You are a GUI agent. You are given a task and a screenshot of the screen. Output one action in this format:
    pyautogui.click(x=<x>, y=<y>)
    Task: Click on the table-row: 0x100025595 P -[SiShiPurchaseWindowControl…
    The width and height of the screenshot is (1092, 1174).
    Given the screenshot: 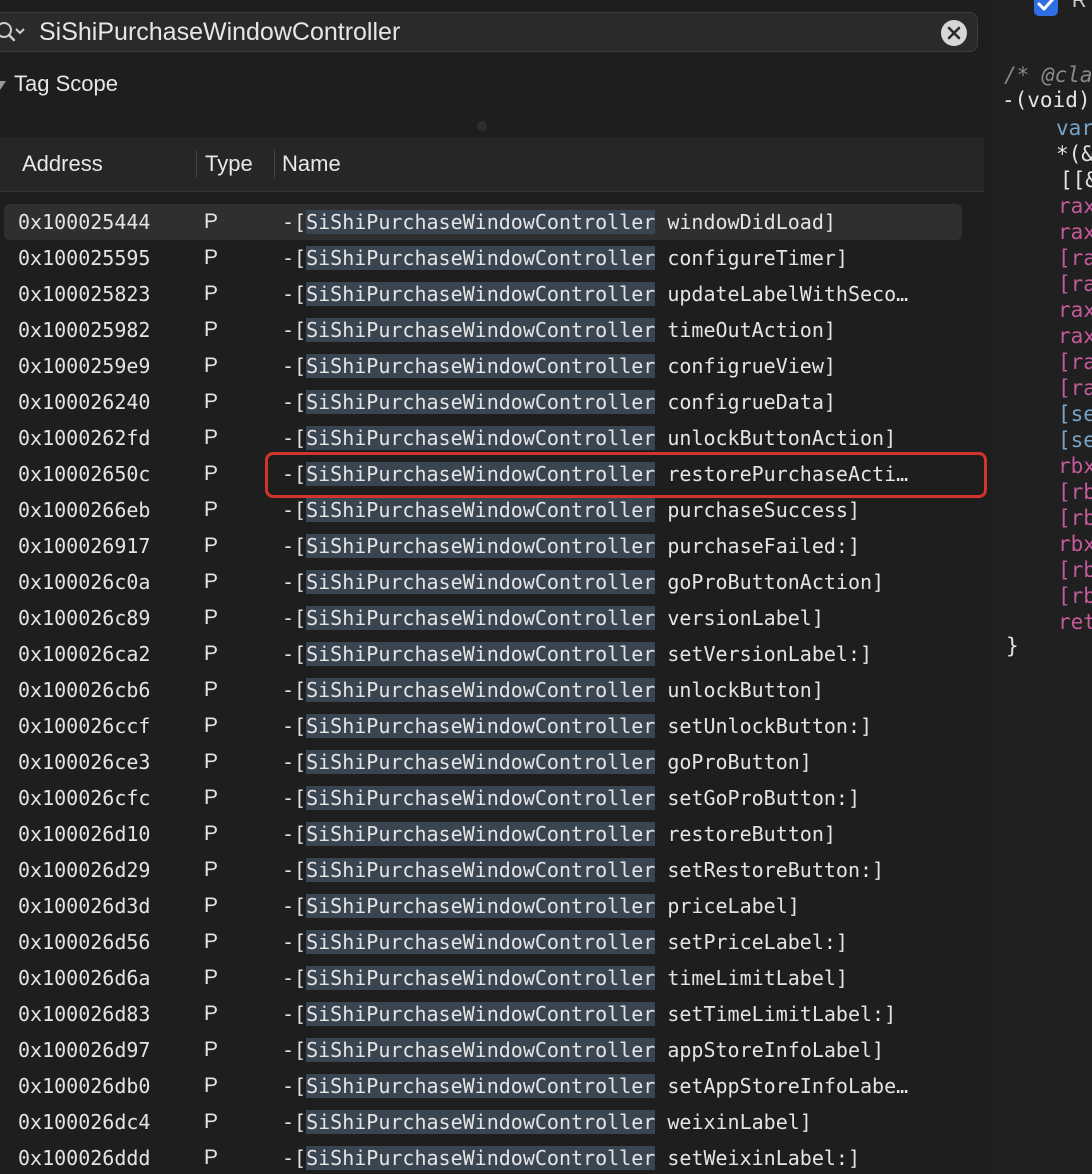 What is the action you would take?
    pyautogui.click(x=495, y=258)
    